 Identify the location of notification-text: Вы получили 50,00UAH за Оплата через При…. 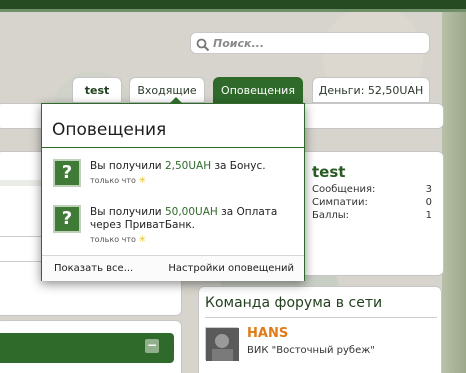
(196, 219).